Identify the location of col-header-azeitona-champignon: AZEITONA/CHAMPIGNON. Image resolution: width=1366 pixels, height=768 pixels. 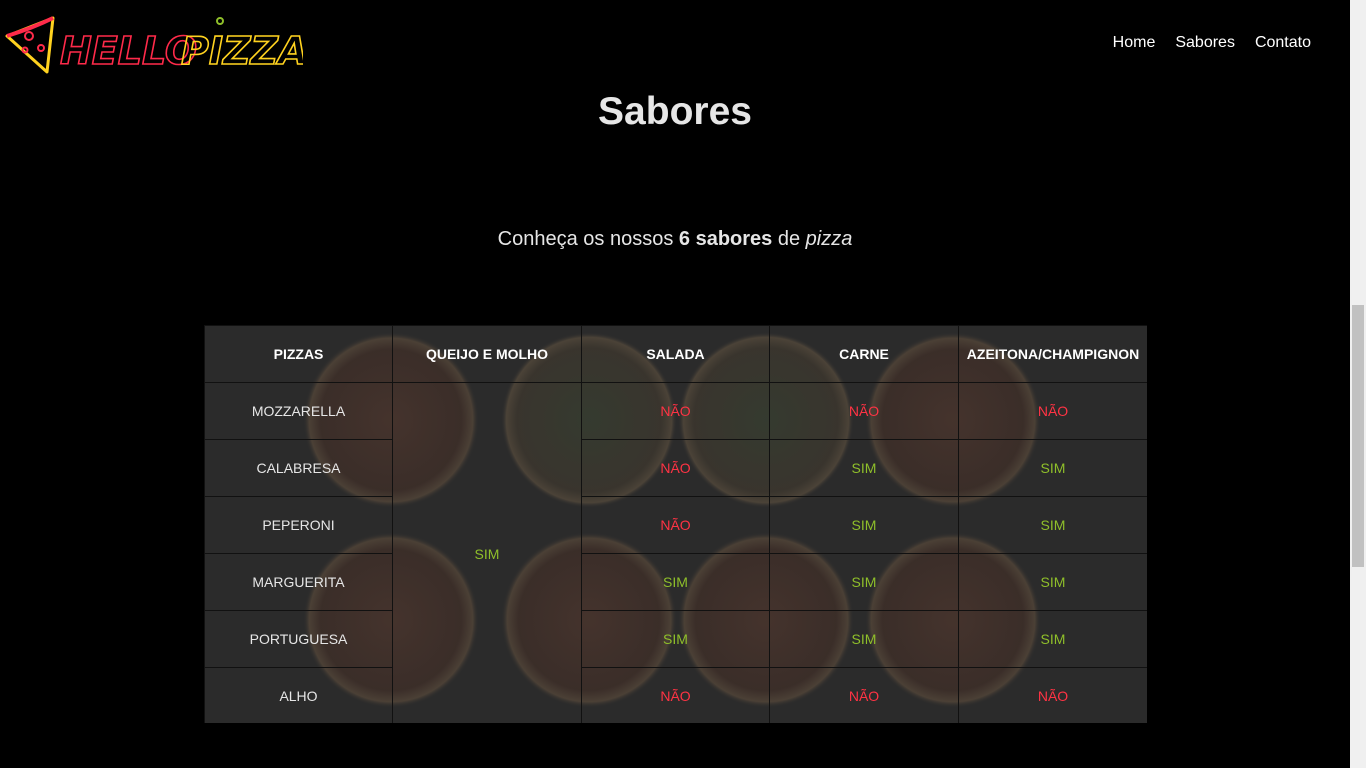
(1052, 354).